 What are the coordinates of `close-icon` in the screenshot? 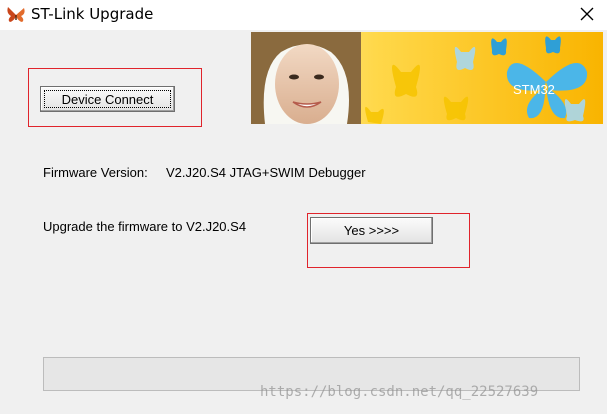 It's located at (587, 14).